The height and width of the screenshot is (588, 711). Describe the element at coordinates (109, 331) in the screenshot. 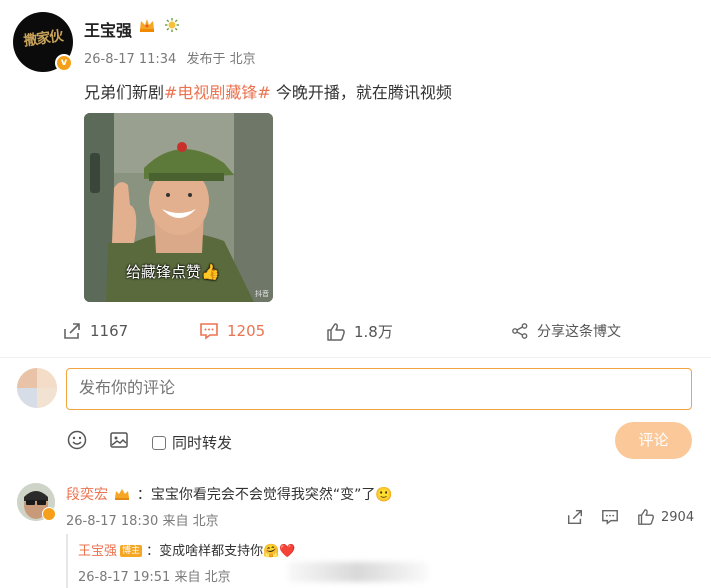

I see `repost-count: 1167` at that location.